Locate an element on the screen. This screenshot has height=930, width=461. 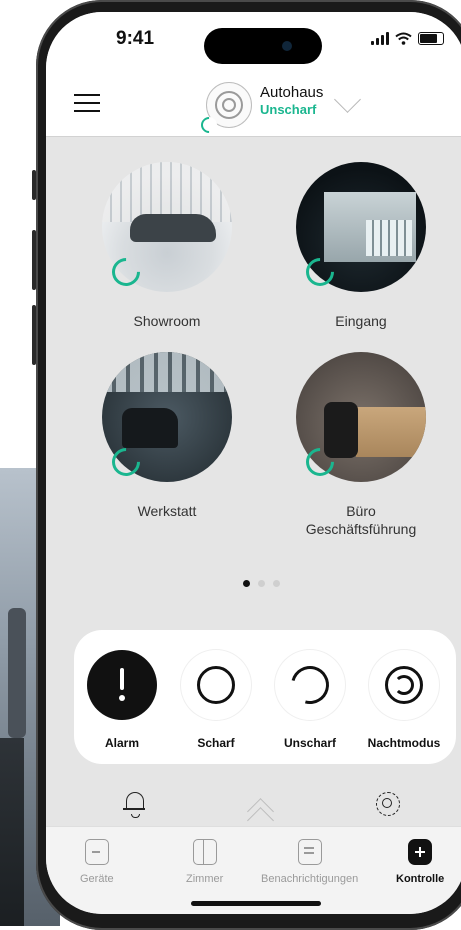
site-status: Unscharf is located at coordinates (288, 109).